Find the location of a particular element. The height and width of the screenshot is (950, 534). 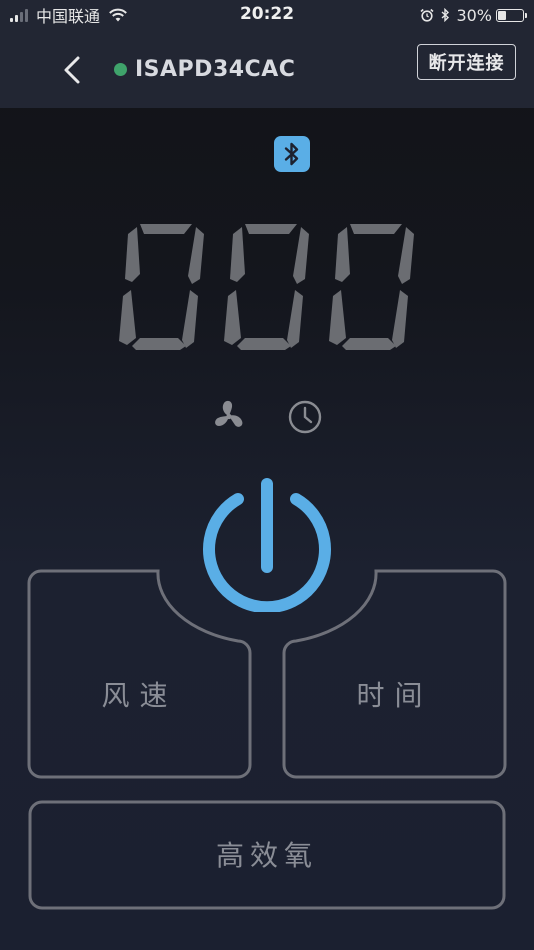

back-button is located at coordinates (72, 70).